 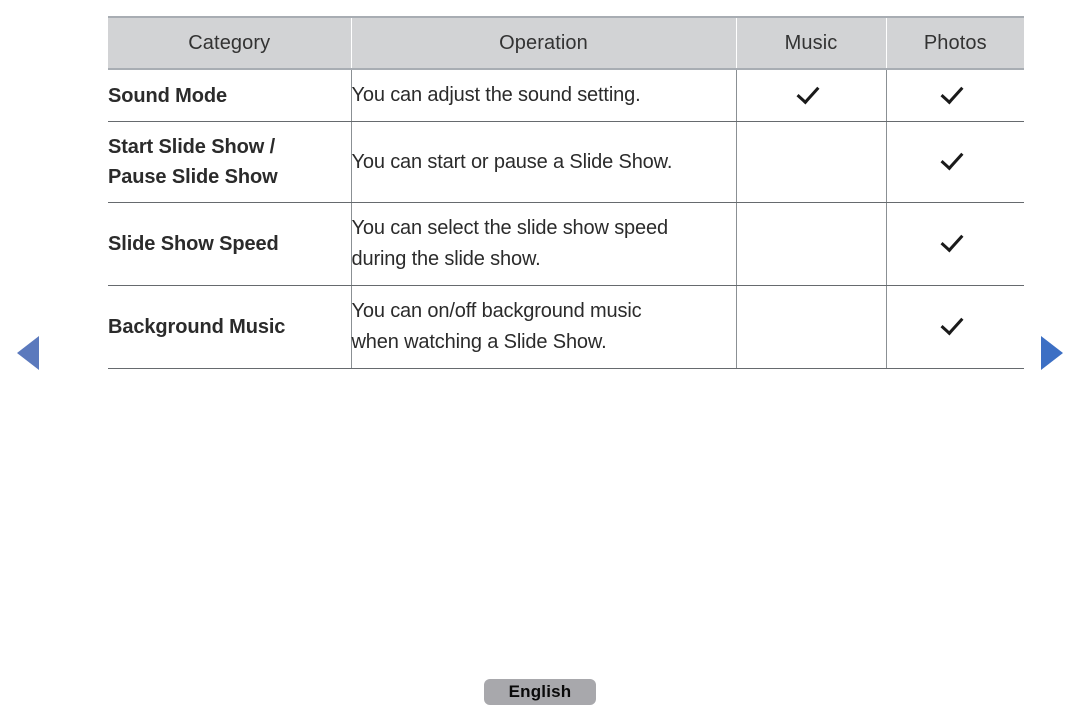 What do you see at coordinates (954, 43) in the screenshot?
I see `column-header-photos: Photos` at bounding box center [954, 43].